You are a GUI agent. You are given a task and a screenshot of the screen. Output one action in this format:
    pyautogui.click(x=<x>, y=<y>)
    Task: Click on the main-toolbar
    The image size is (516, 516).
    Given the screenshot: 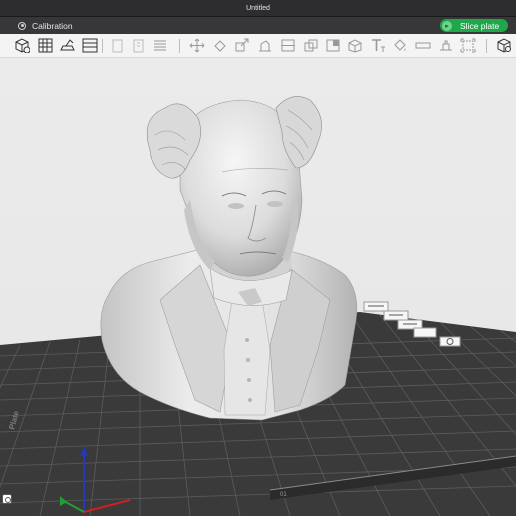 What is the action you would take?
    pyautogui.click(x=258, y=46)
    